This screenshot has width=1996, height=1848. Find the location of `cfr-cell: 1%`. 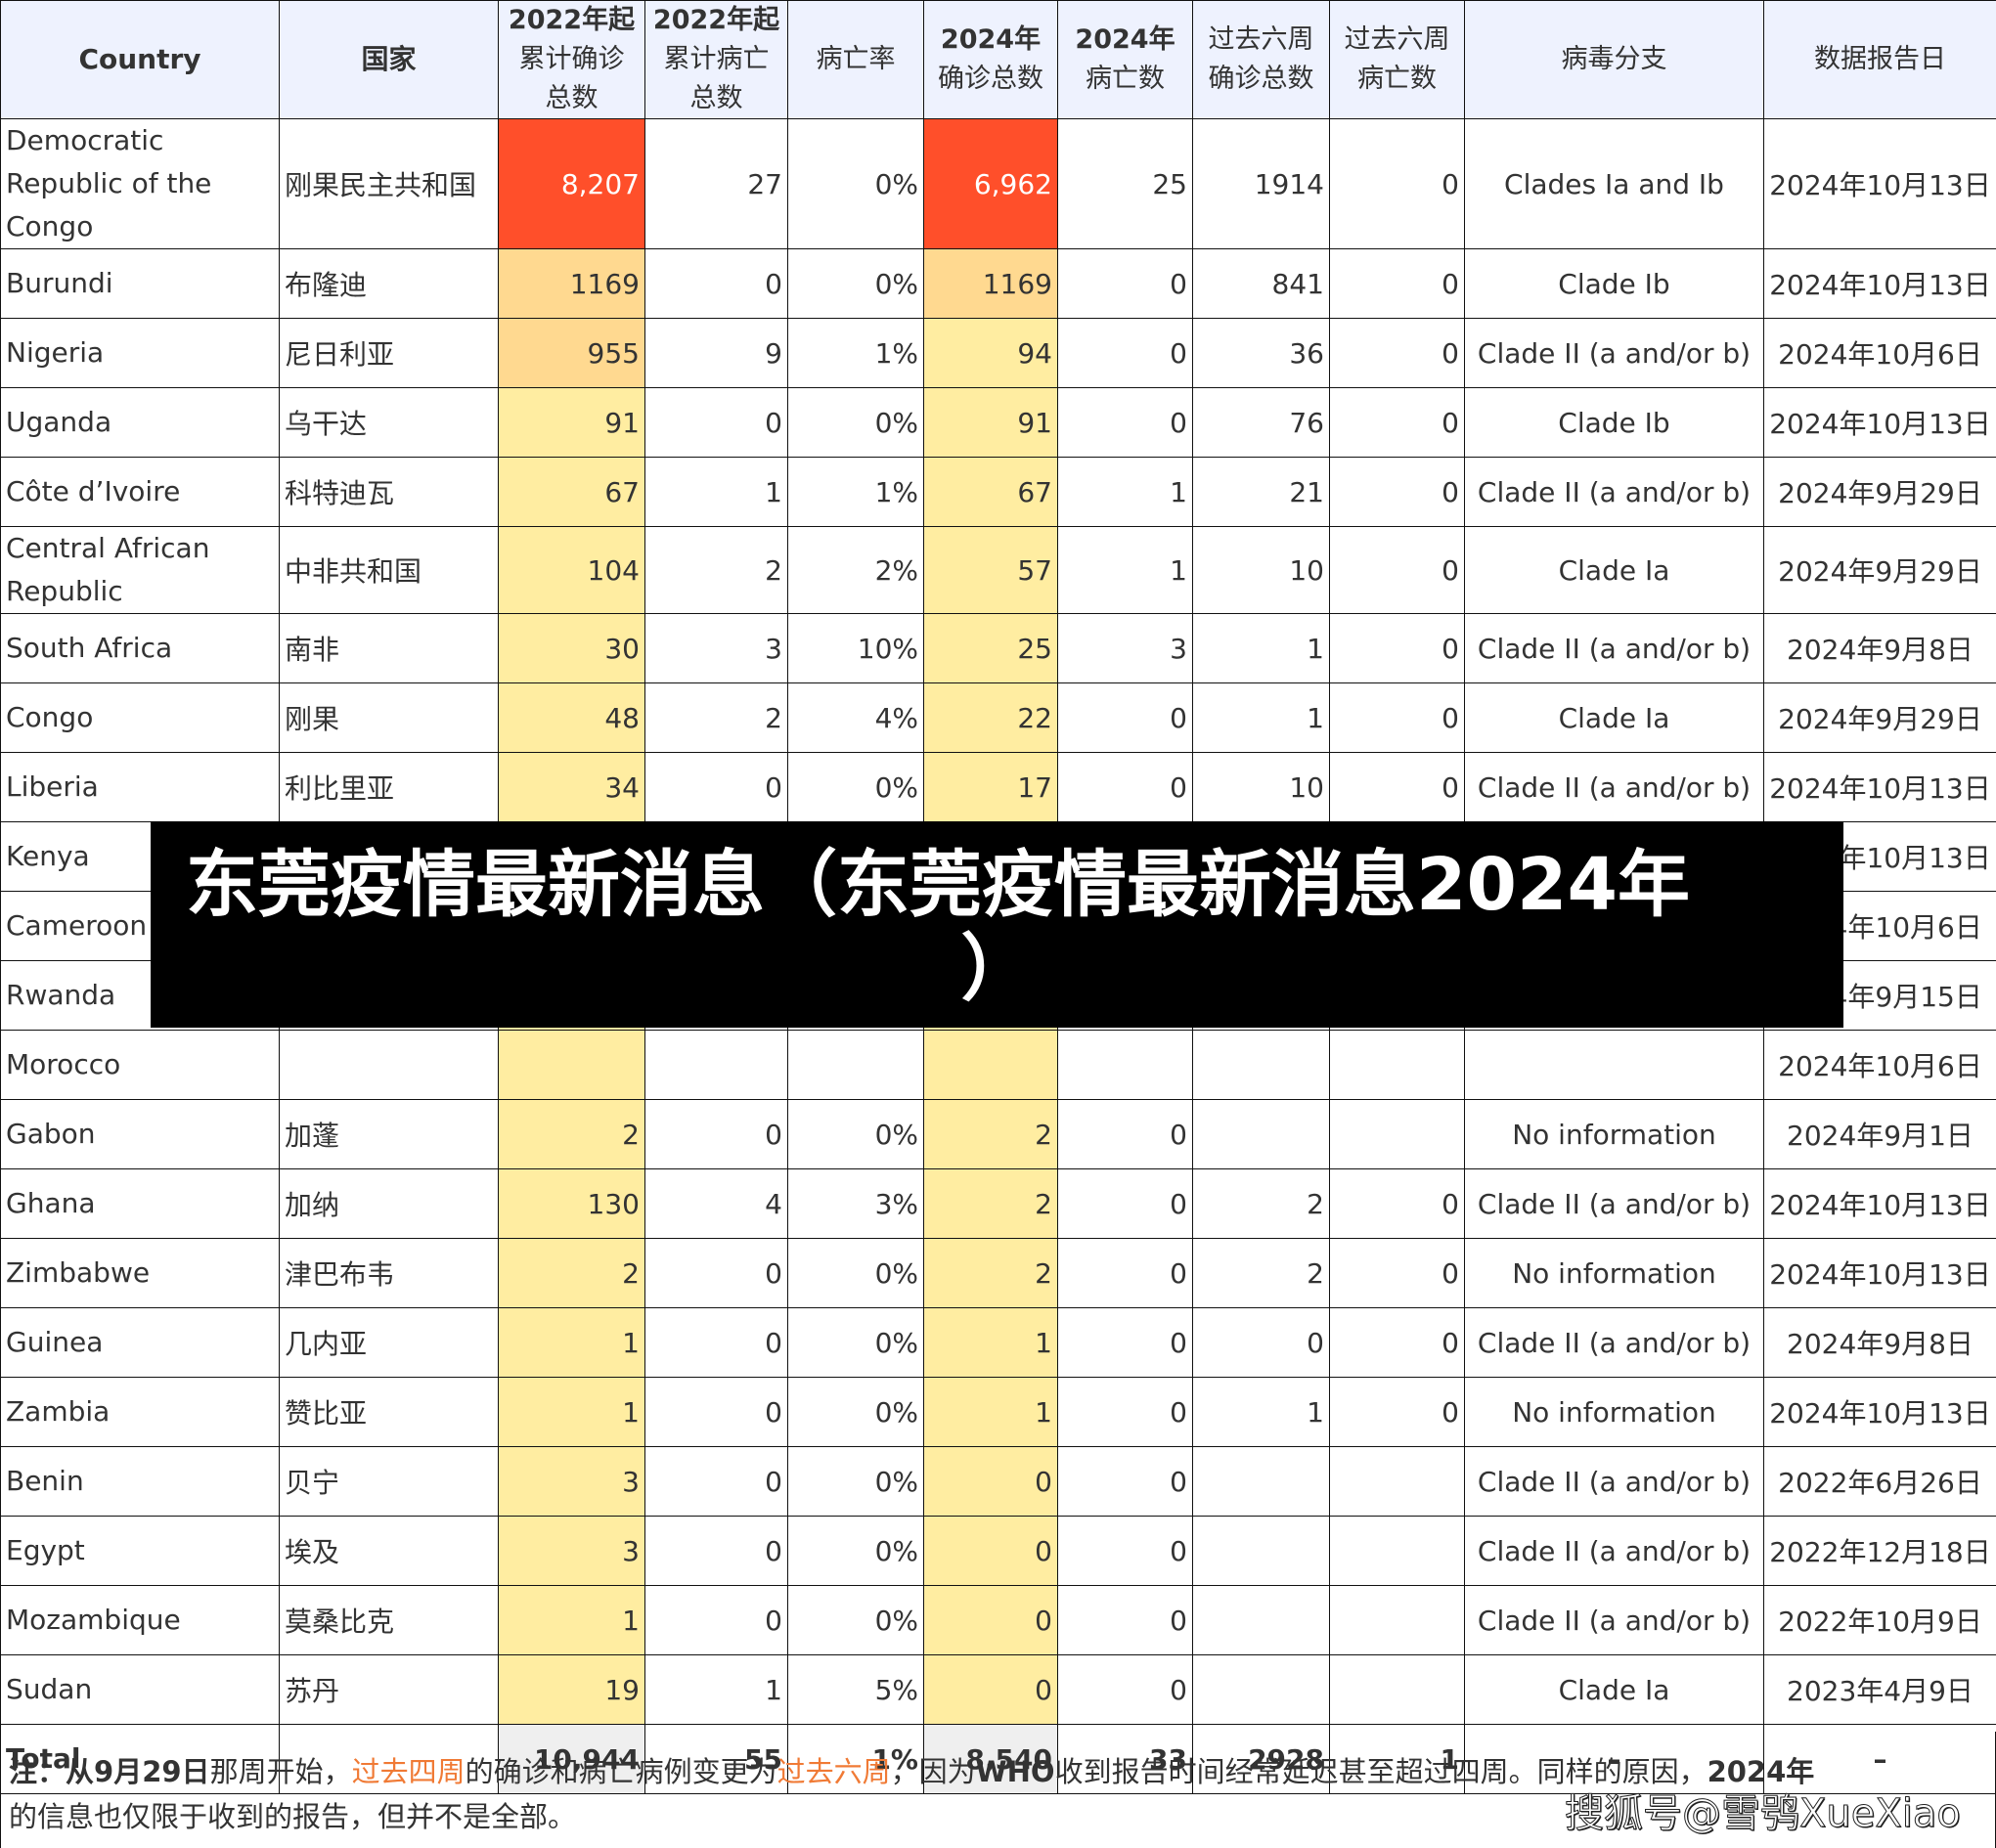

cfr-cell: 1% is located at coordinates (855, 492).